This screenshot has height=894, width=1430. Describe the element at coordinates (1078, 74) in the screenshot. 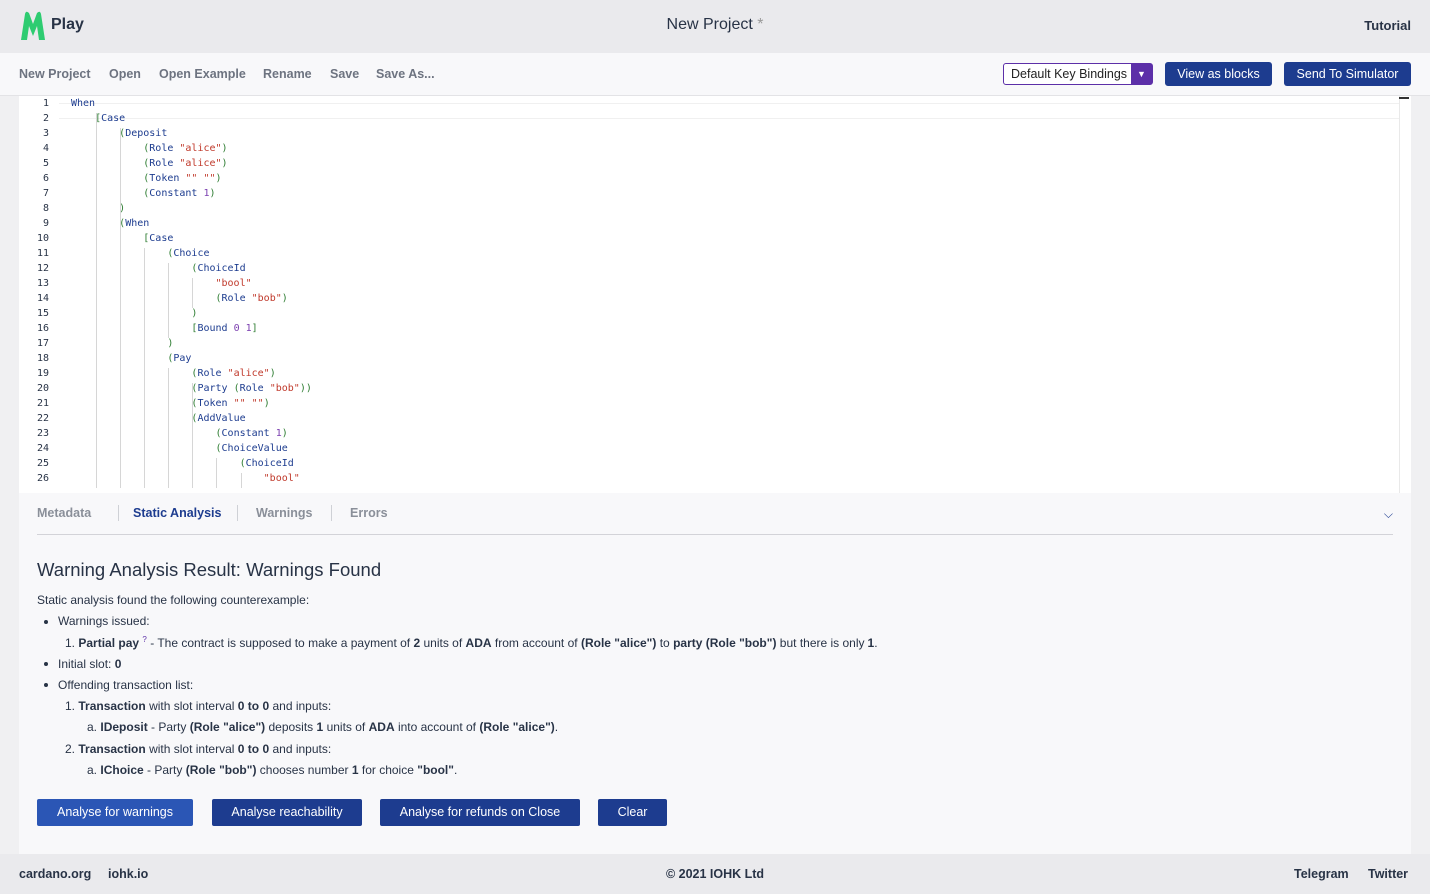

I see `key-bindings-select: Default Key Bindings ▼` at that location.